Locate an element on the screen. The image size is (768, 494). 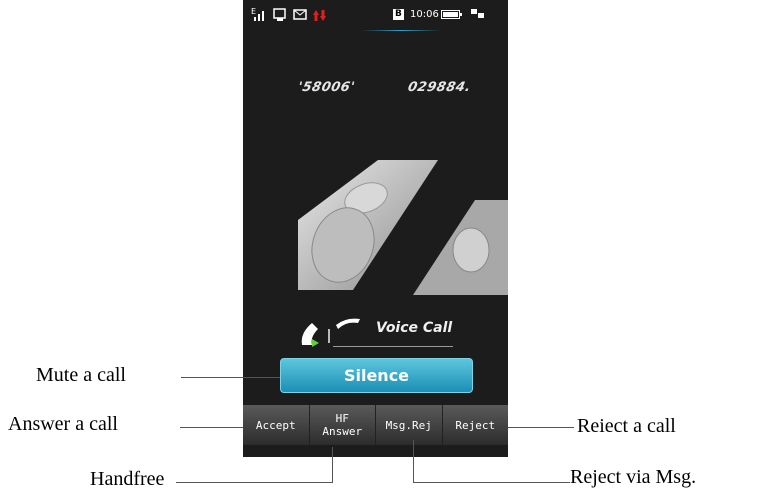
b-badge: B is located at coordinates (398, 14).